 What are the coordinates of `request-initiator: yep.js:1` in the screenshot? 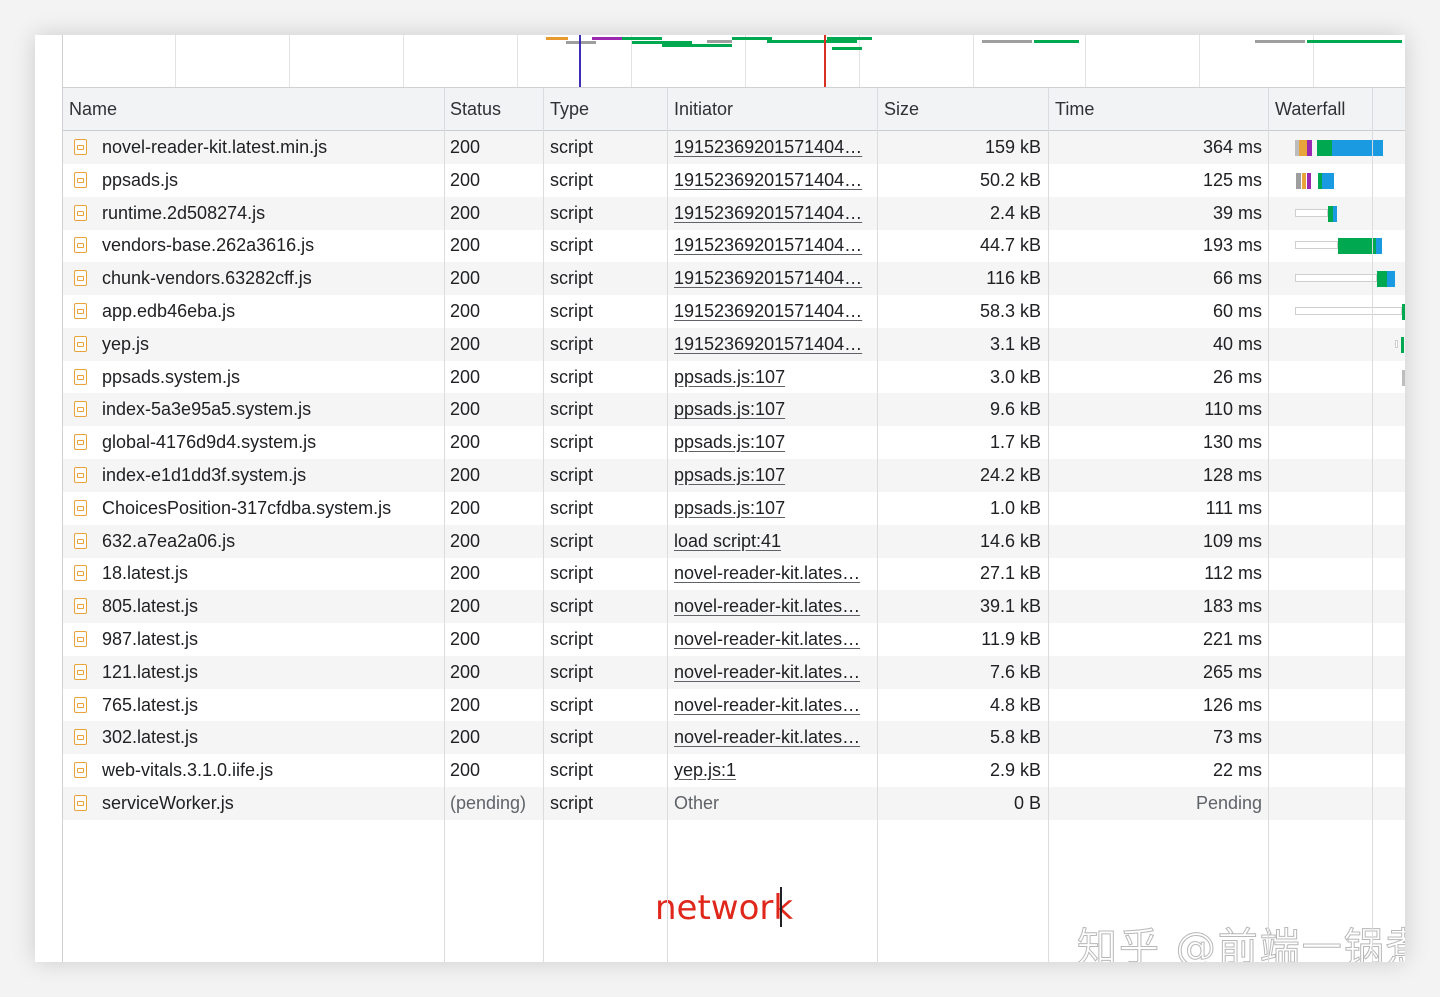 It's located at (773, 770).